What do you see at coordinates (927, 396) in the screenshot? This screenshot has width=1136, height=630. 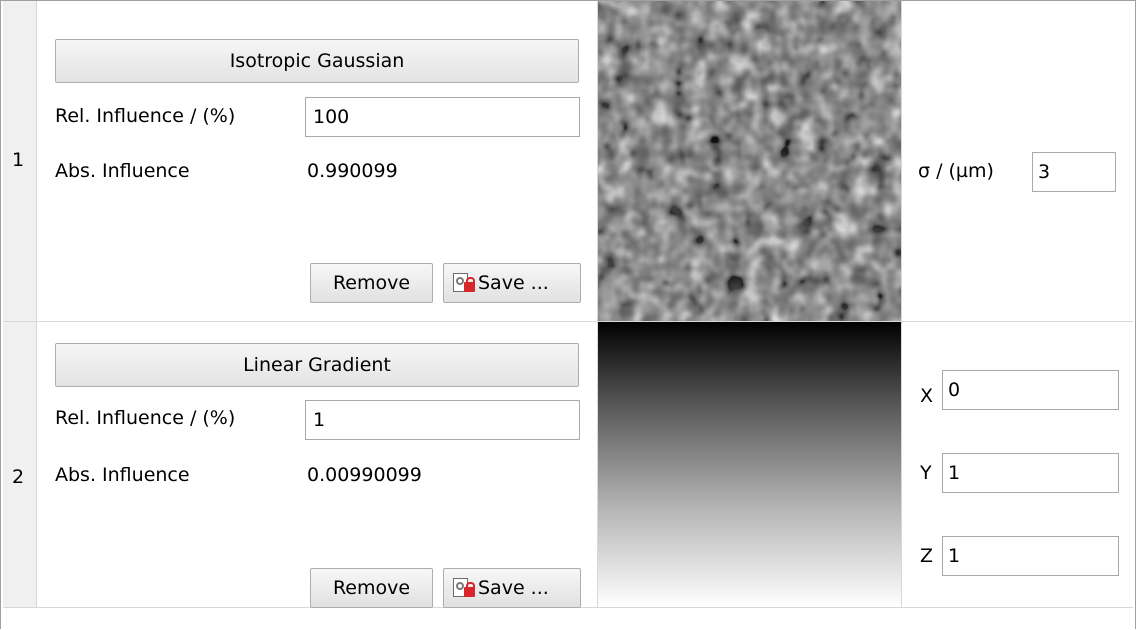 I see `x-label: X` at bounding box center [927, 396].